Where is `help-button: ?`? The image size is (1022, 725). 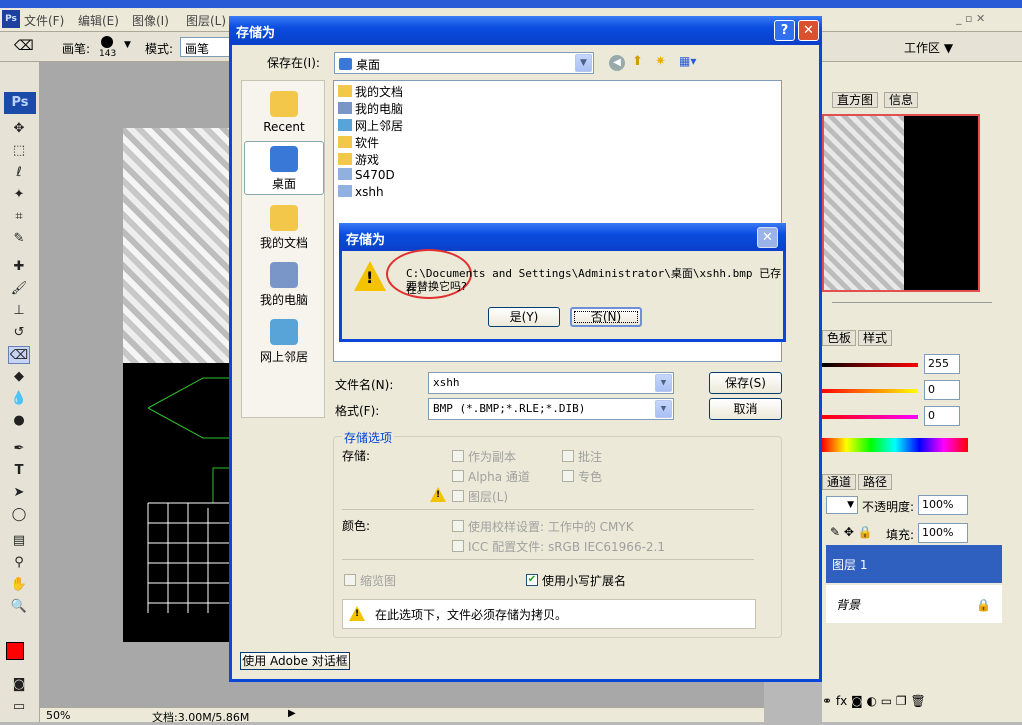
help-button: ? is located at coordinates (784, 30).